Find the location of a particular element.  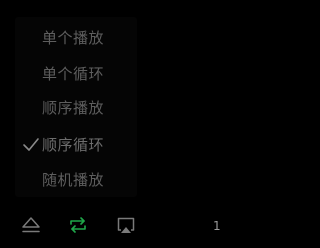

menu-item-label: 随机播放 is located at coordinates (73, 180).